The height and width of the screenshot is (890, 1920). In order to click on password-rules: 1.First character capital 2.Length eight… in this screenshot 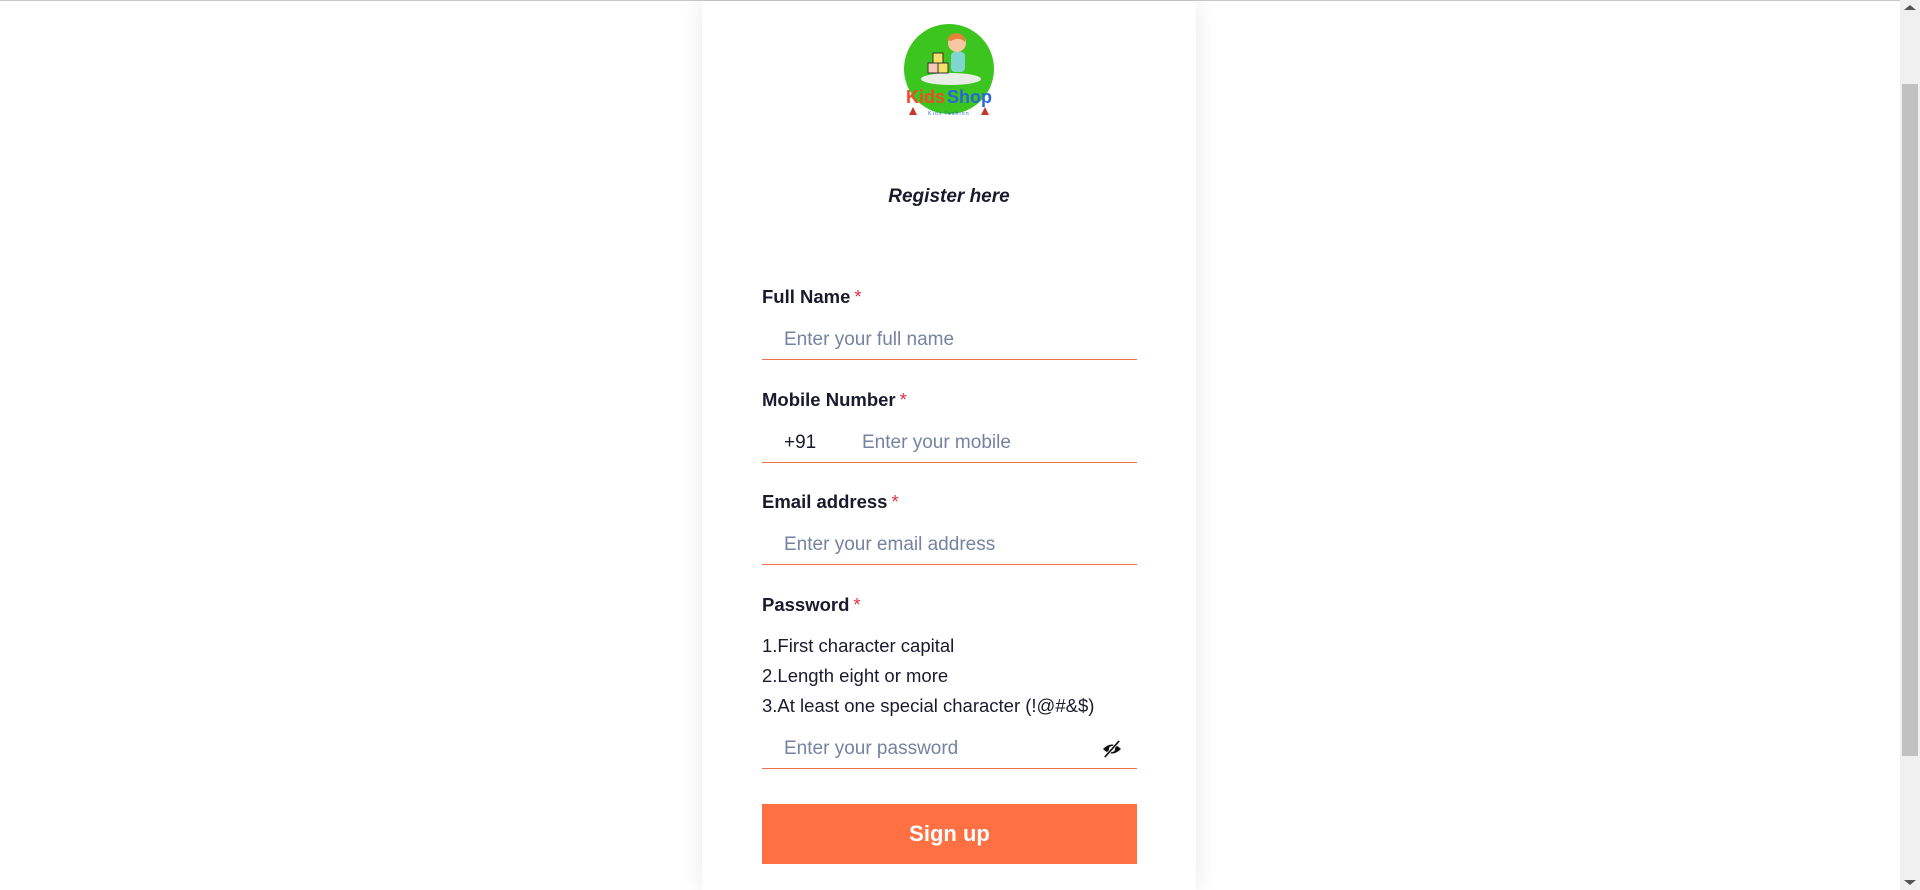, I will do `click(928, 676)`.